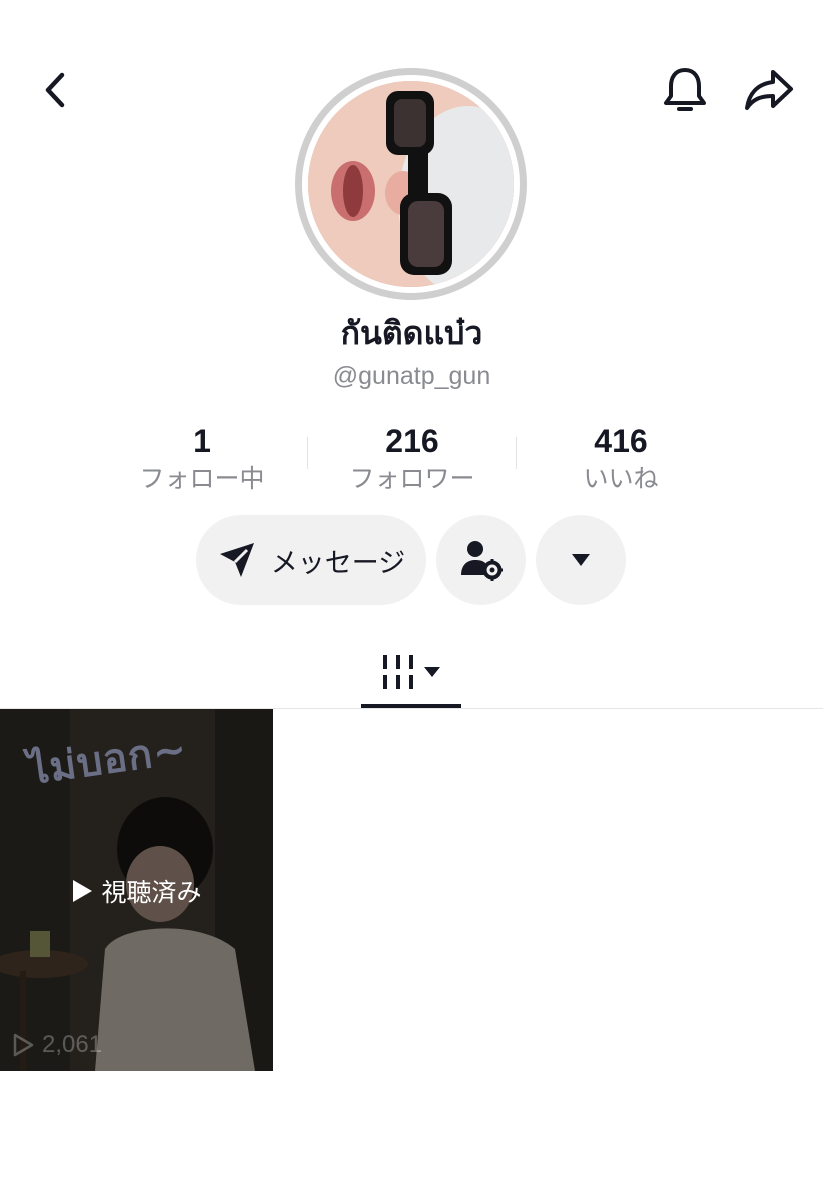  Describe the element at coordinates (398, 672) in the screenshot. I see `grid-icon` at that location.